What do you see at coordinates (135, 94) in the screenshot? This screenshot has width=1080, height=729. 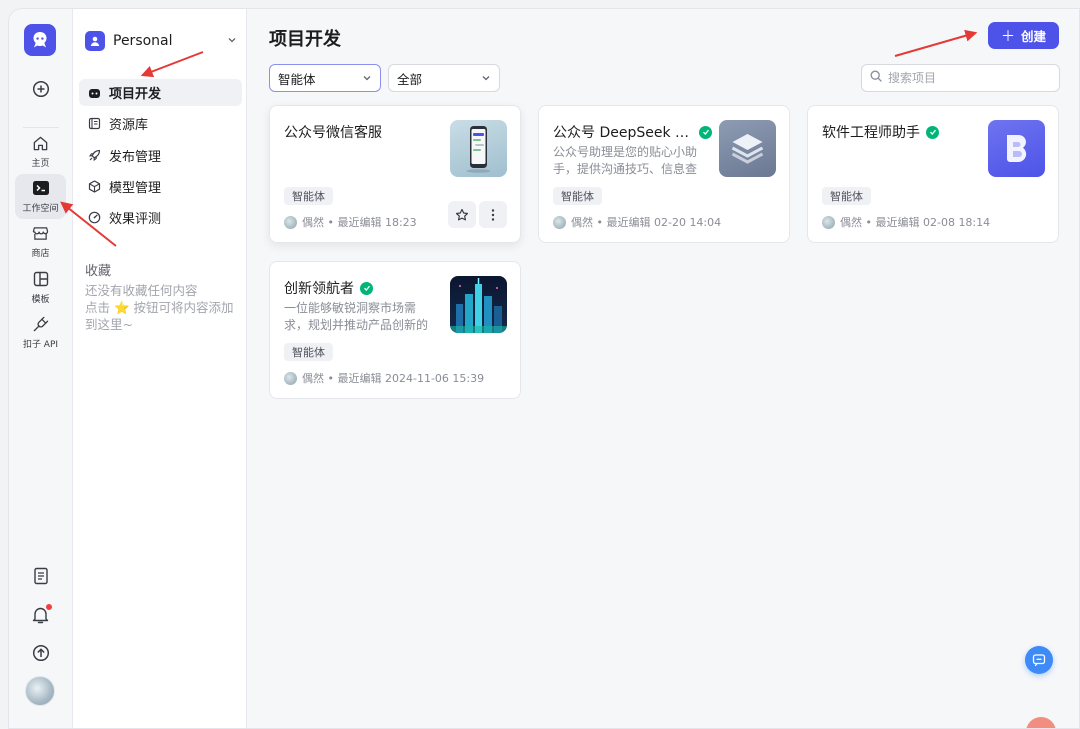 I see `nav-label: 项目开发` at bounding box center [135, 94].